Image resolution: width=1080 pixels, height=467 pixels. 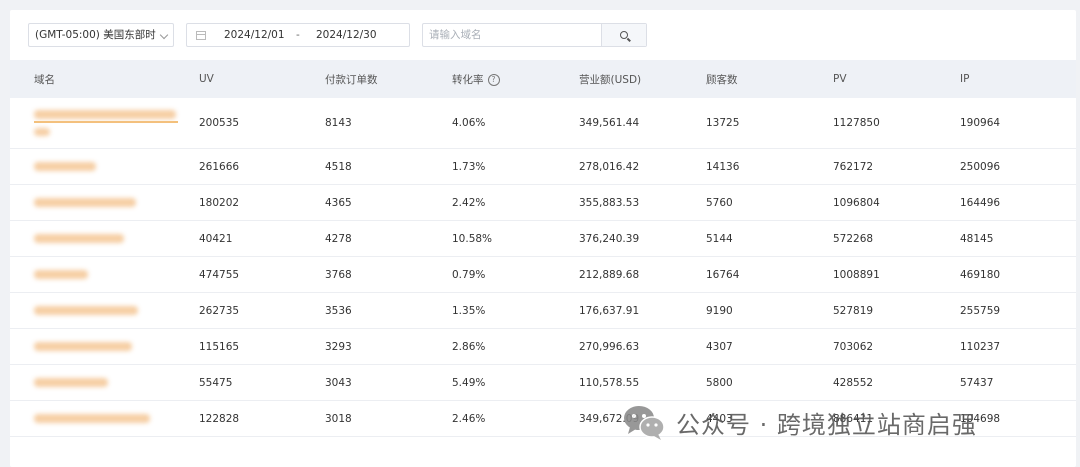 I want to click on customers-cell: 13725, so click(x=745, y=123).